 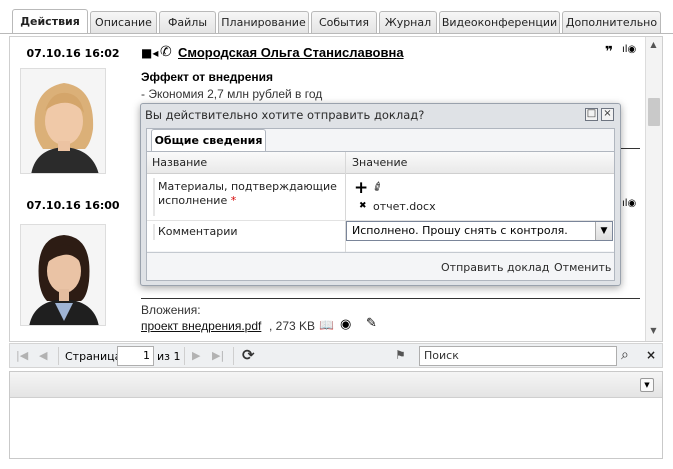 I want to click on cancel-button: Отменить, so click(x=582, y=267).